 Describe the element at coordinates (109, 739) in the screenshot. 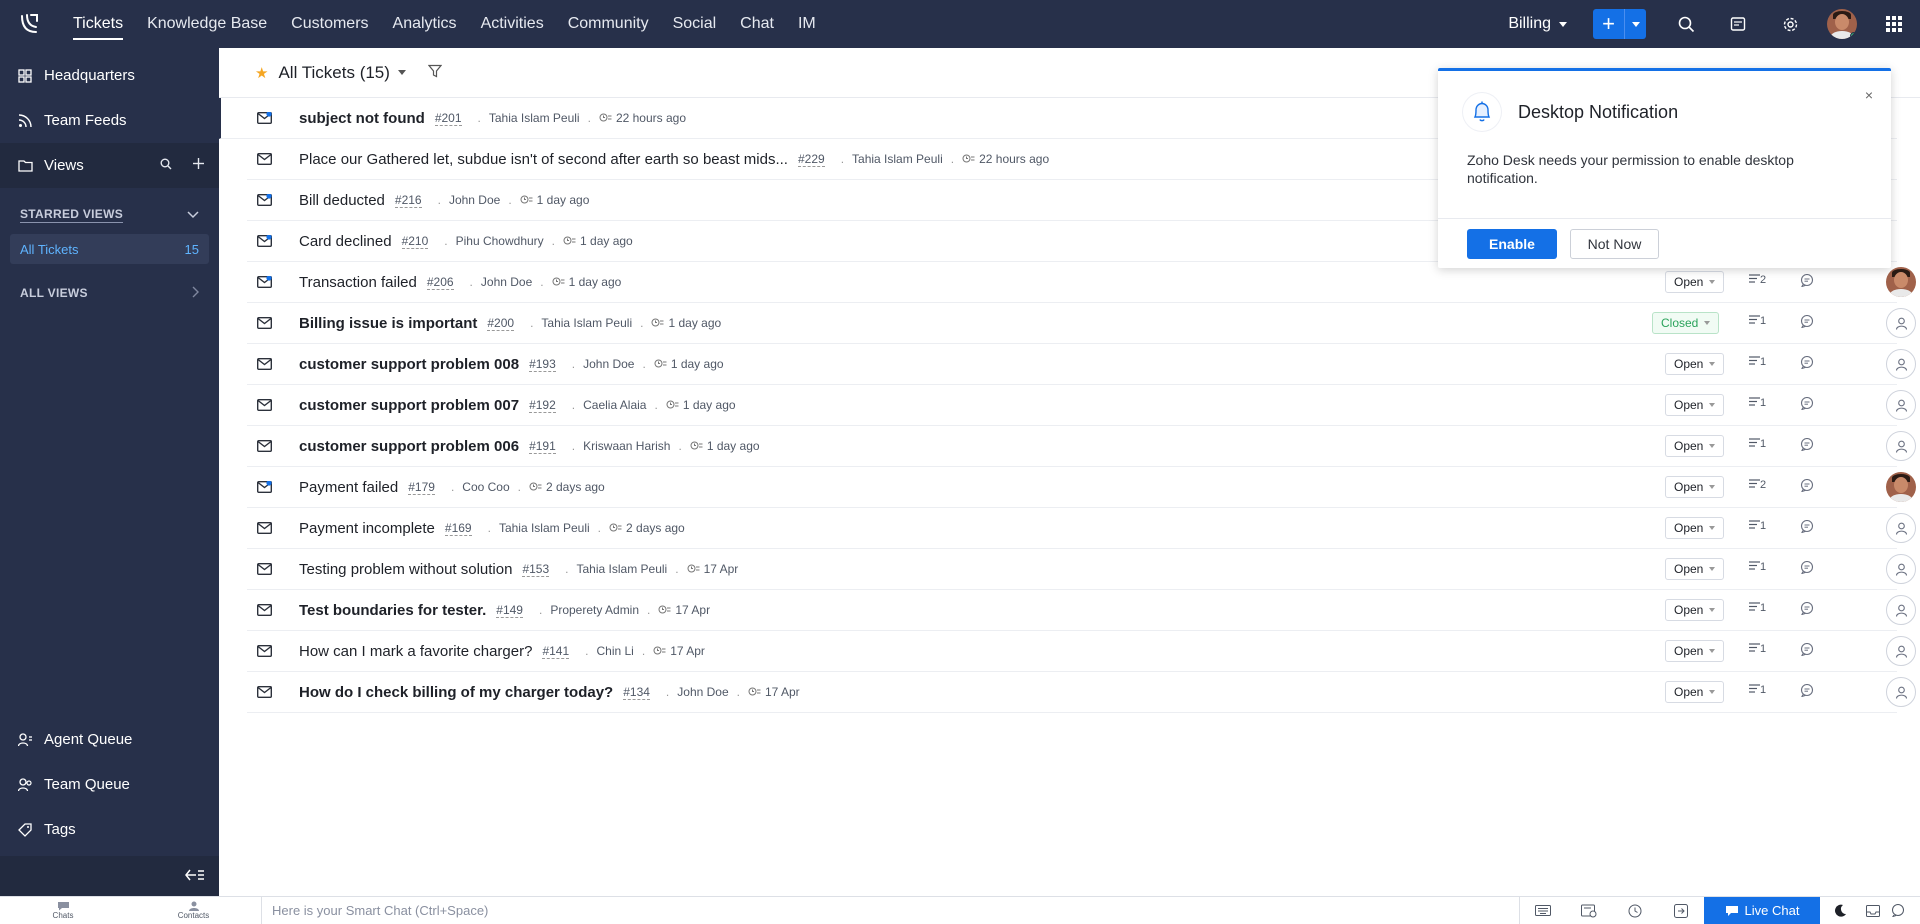

I see `sidebar-item-agent-queue: Agent Queue` at that location.